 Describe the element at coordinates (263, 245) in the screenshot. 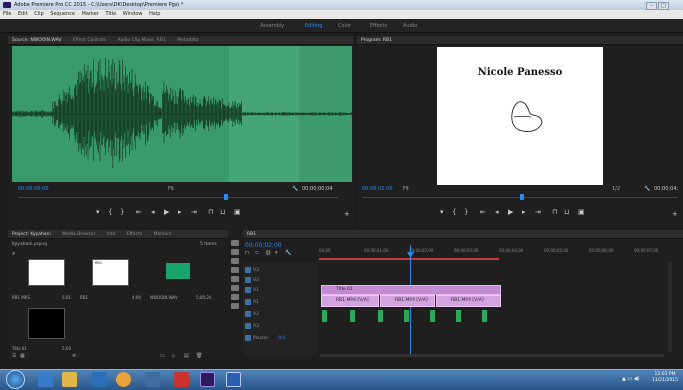

I see `timeline-timecode: 00;00;02;00` at that location.